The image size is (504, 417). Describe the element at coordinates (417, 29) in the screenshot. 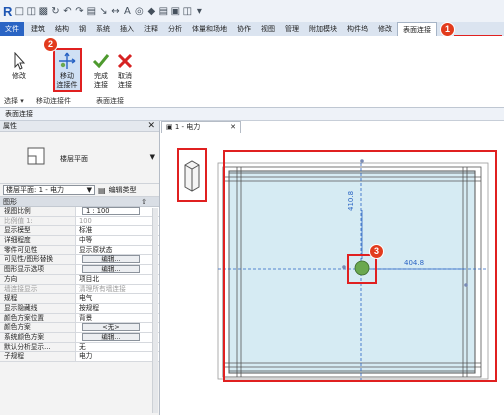

I see `tab-surface-connect: 表面连接` at that location.